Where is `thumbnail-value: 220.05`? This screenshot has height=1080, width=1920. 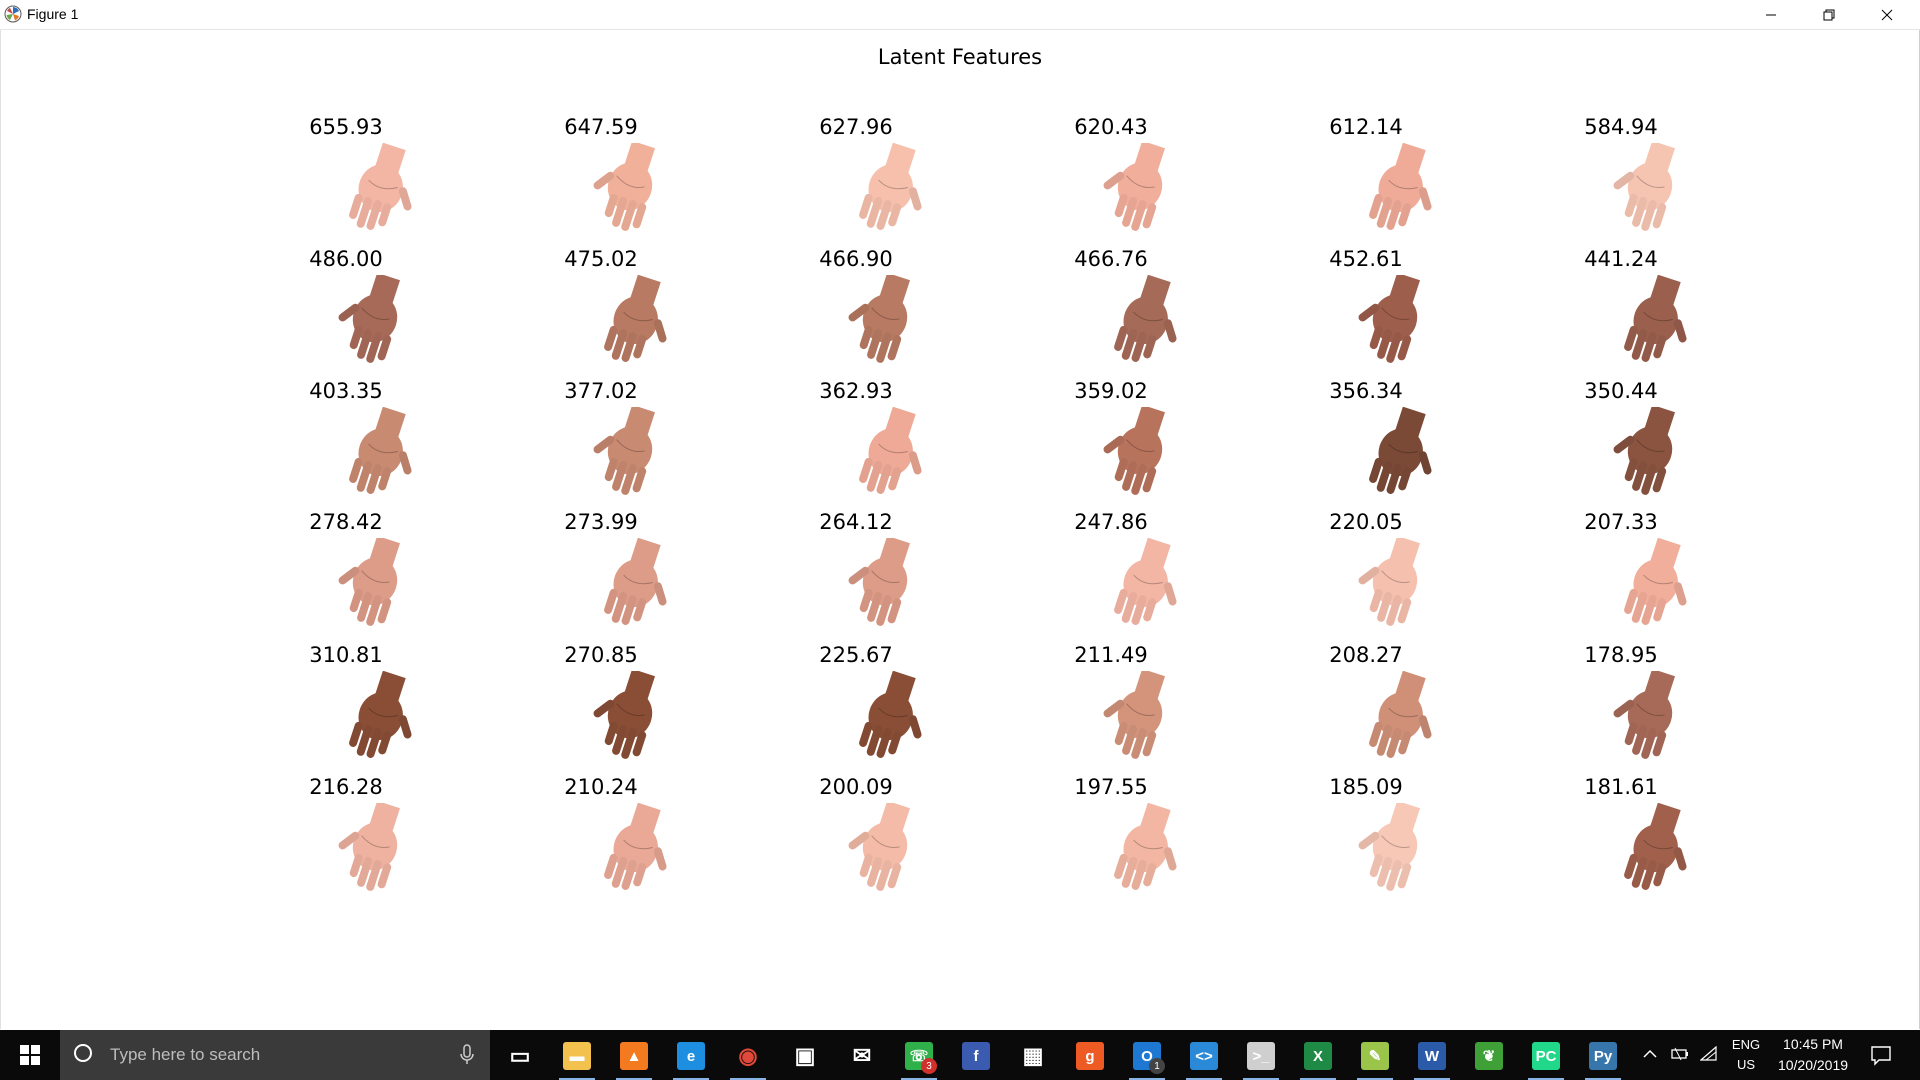 thumbnail-value: 220.05 is located at coordinates (1366, 522).